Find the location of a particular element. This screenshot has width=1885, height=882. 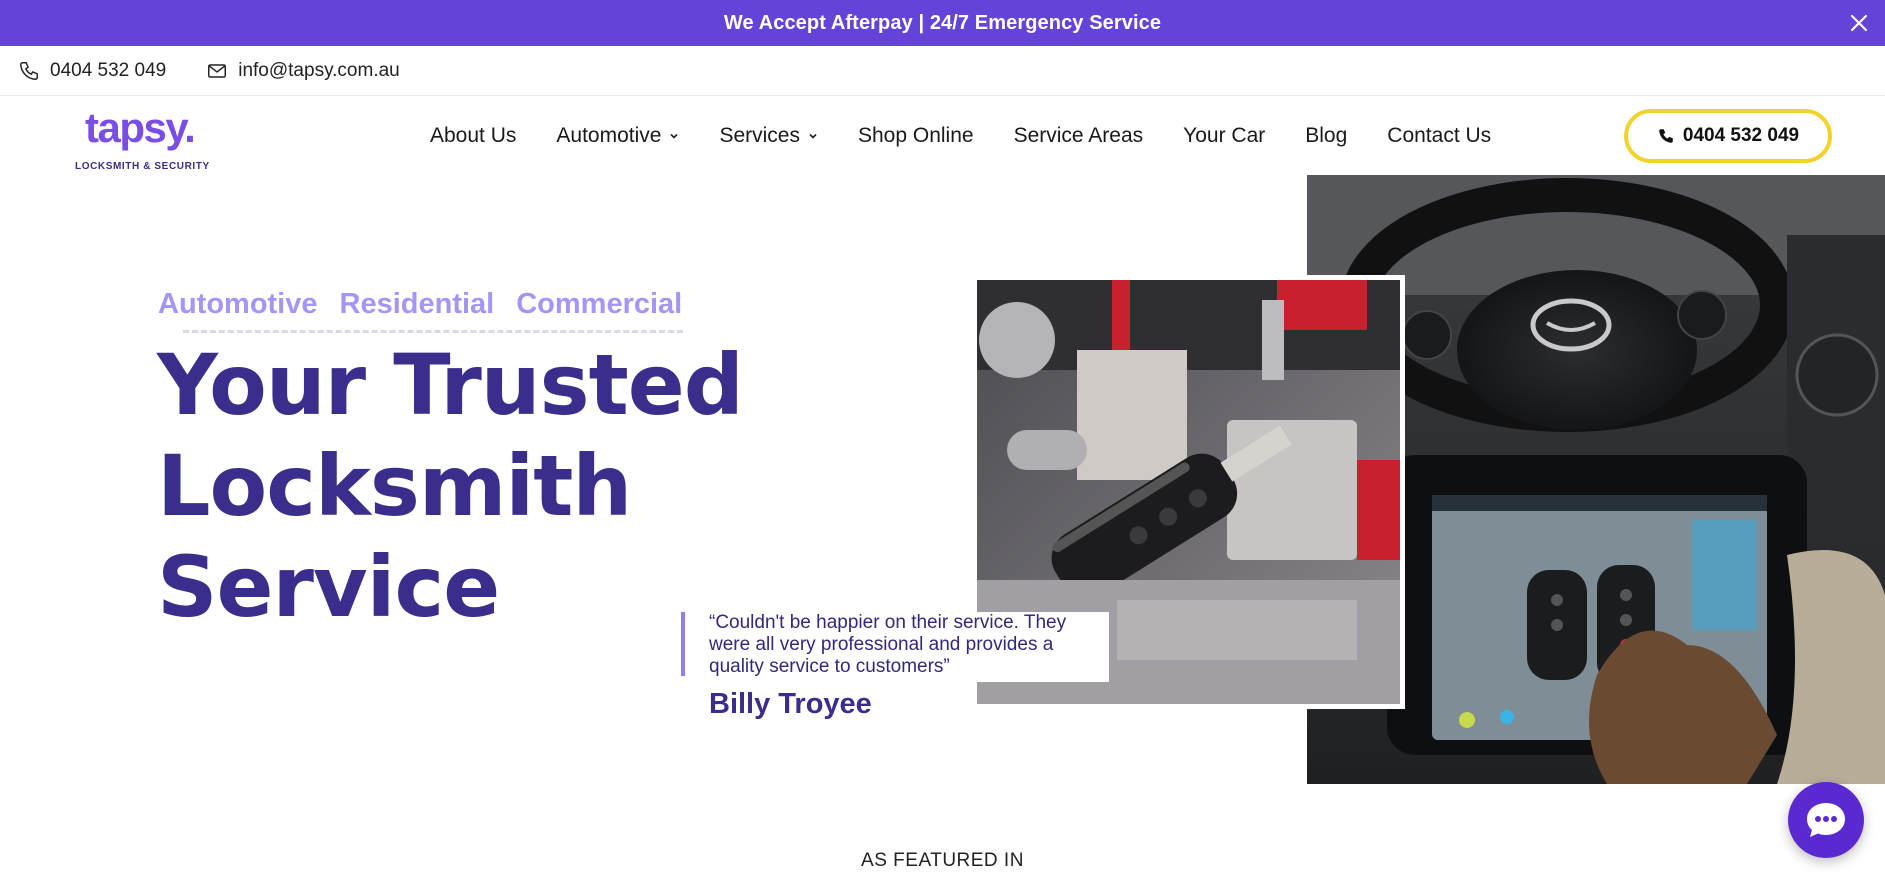

logo-wordmark: tapsy. is located at coordinates (140, 127).